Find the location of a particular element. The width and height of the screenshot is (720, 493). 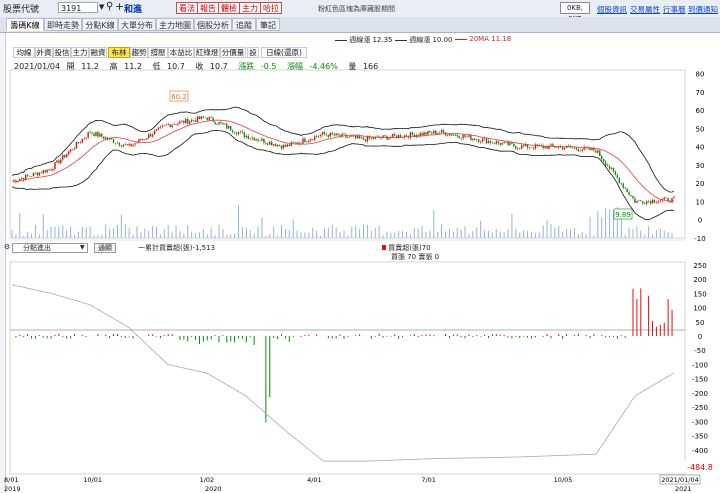

tool-pe: 本益比 is located at coordinates (181, 52).